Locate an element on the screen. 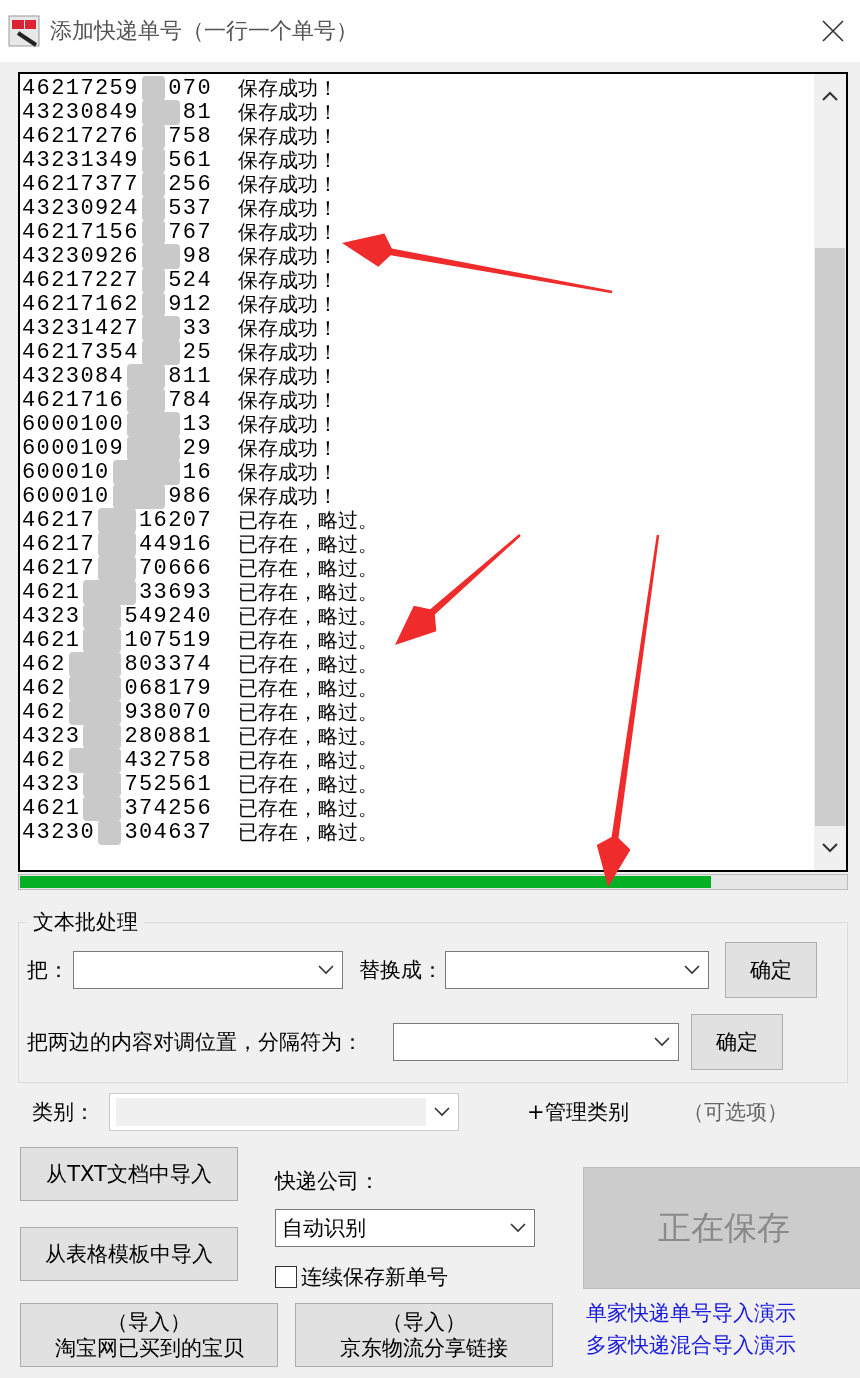  tracking-number-end: 767 is located at coordinates (190, 232).